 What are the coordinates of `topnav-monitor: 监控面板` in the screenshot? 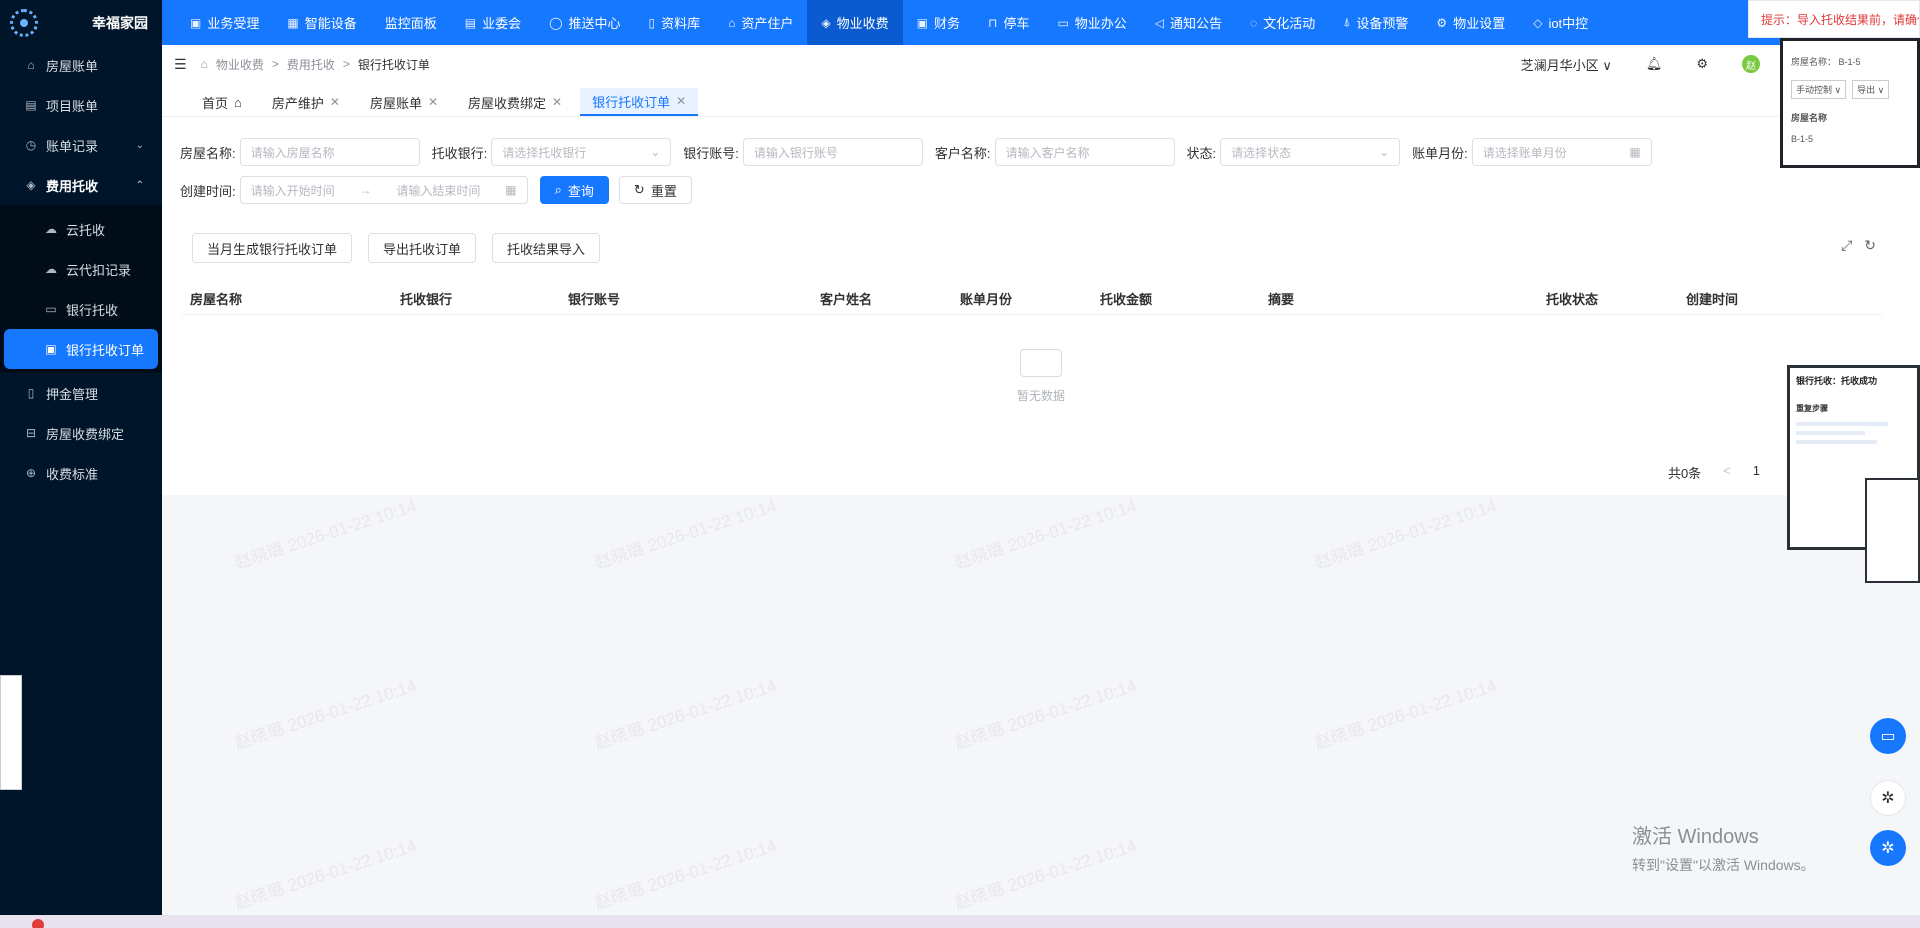 It's located at (411, 22).